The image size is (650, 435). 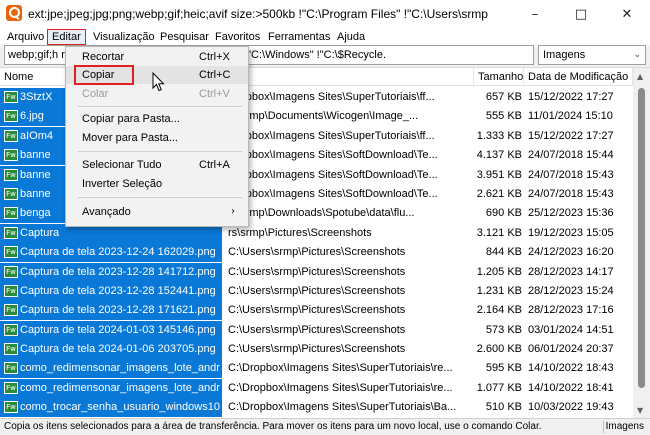 What do you see at coordinates (571, 155) in the screenshot?
I see `cell-modified: 24/07/2018 15:44` at bounding box center [571, 155].